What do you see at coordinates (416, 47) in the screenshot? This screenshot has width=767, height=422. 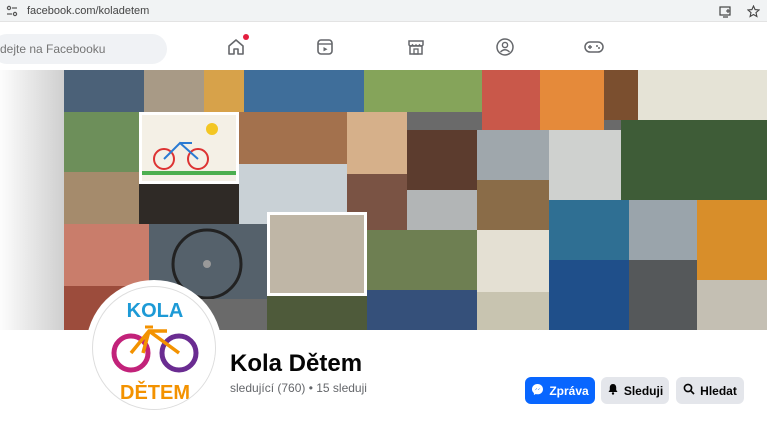 I see `marketplace-icon` at bounding box center [416, 47].